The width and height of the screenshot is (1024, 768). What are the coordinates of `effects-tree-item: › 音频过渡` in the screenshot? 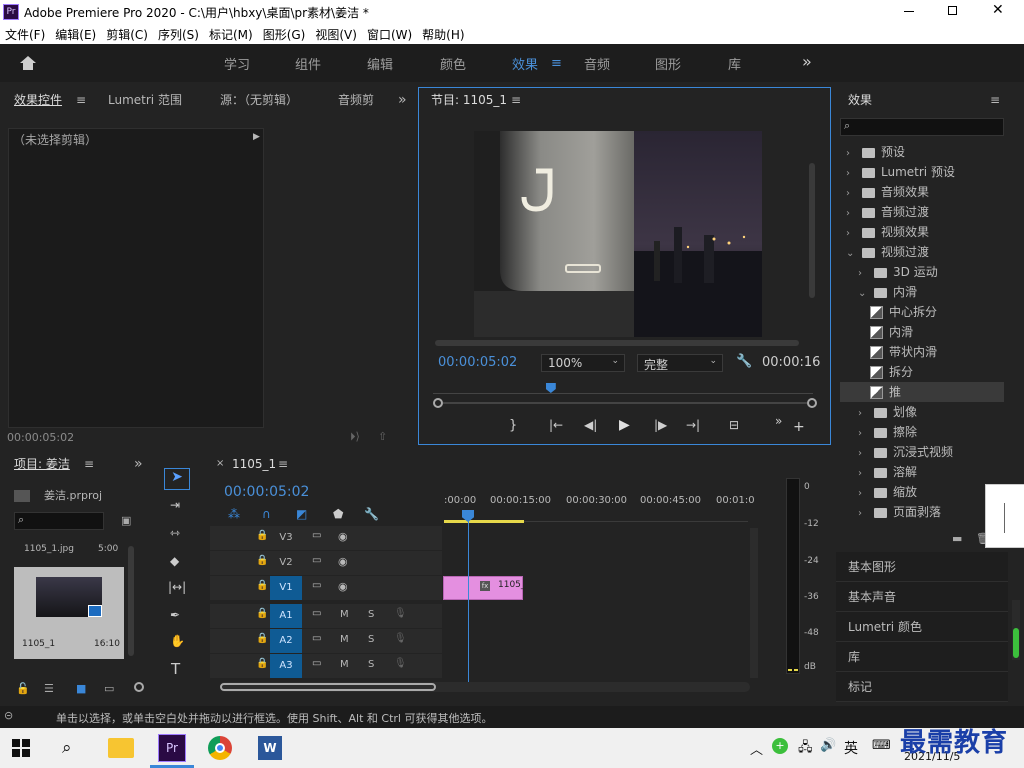 It's located at (922, 212).